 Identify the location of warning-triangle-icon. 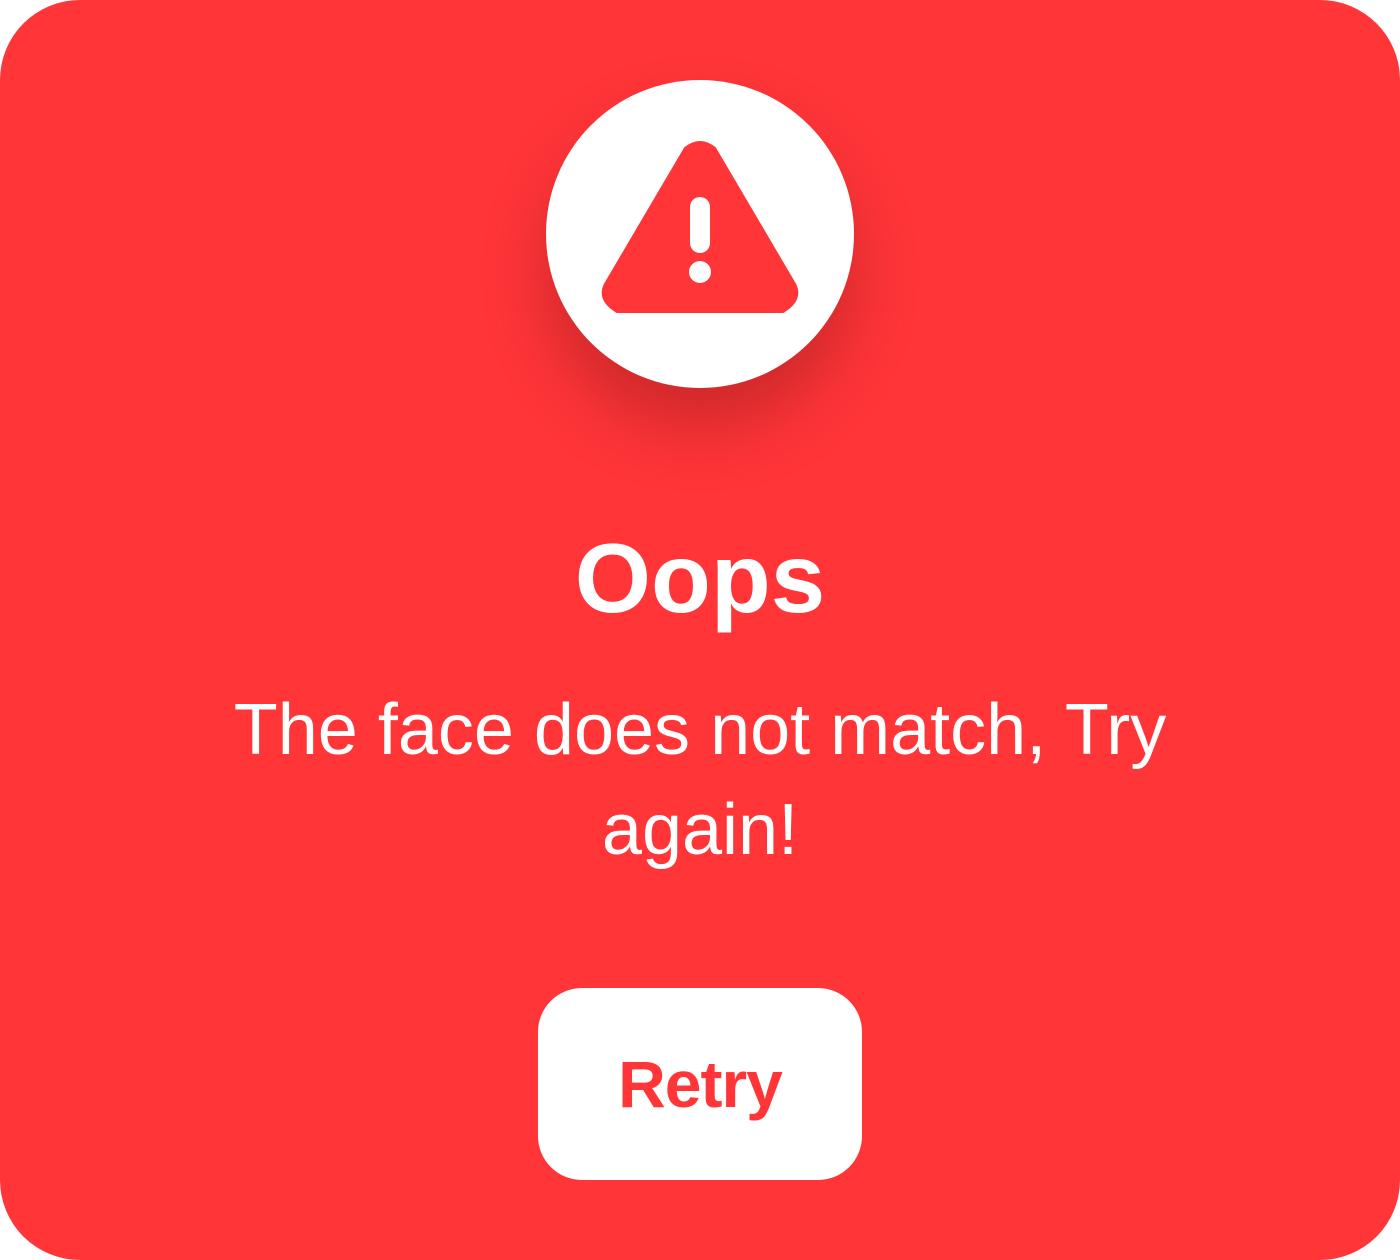
(700, 227).